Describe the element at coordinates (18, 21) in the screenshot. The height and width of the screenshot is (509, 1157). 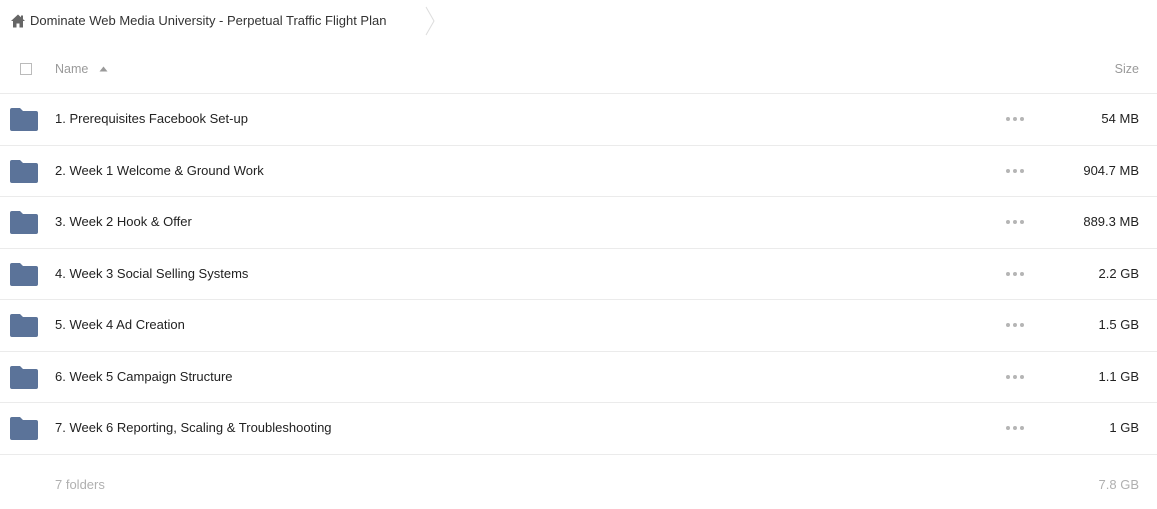
I see `home-icon` at that location.